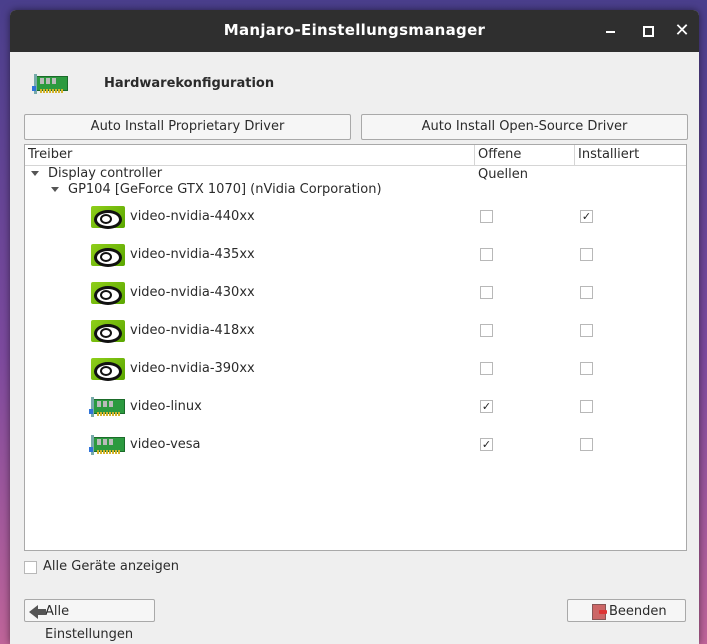  I want to click on title-bar: Manjaro-Einstellungsmanager ✕, so click(354, 31).